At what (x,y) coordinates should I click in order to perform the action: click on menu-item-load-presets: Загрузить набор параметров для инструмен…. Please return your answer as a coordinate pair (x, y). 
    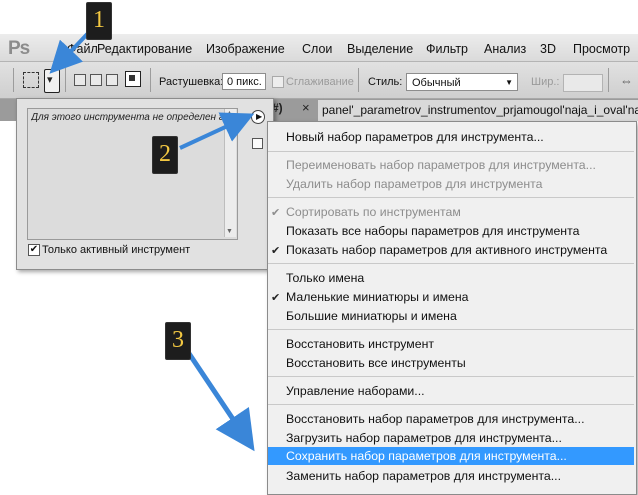
    Looking at the image, I should click on (424, 438).